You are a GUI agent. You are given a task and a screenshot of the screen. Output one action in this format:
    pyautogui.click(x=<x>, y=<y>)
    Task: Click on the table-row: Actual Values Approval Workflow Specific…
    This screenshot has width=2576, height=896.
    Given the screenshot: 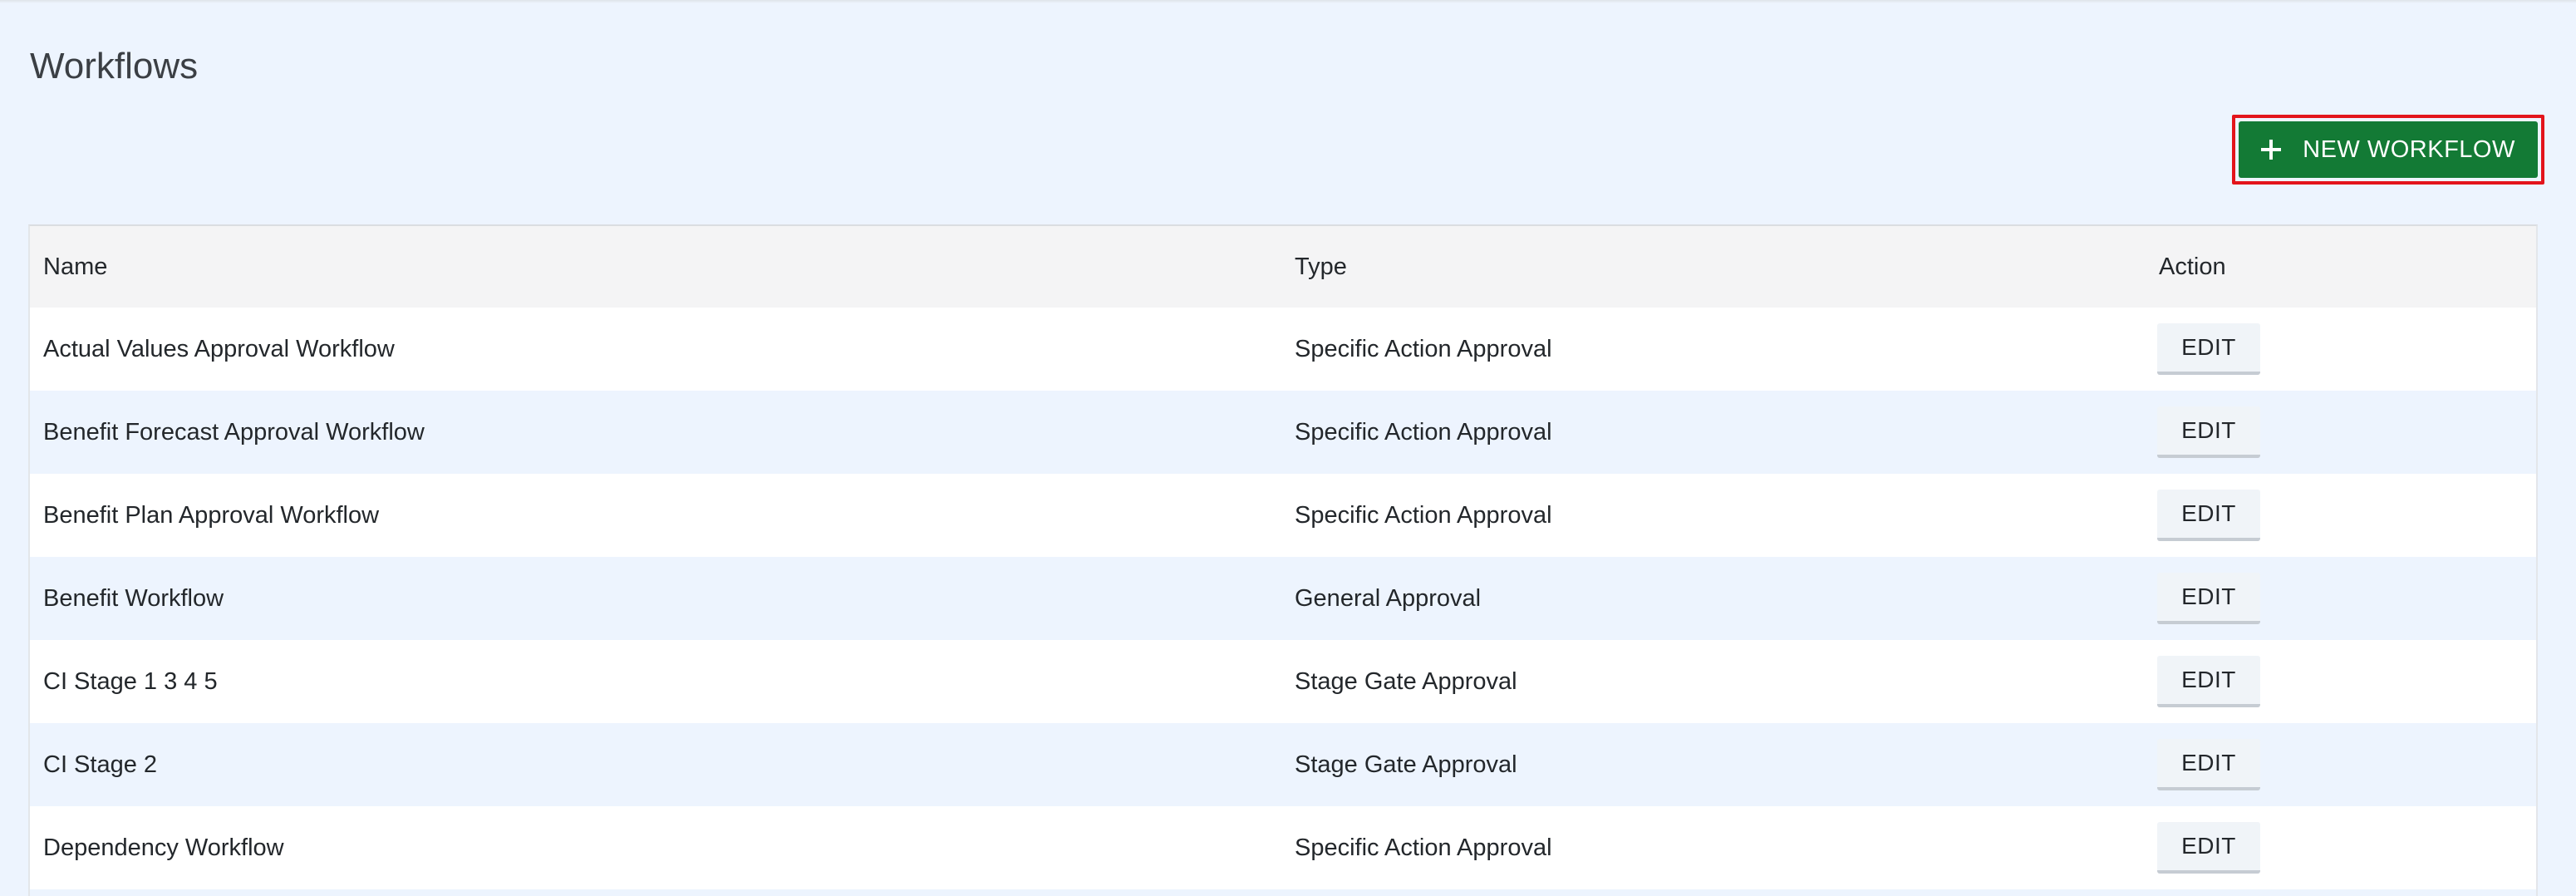 What is the action you would take?
    pyautogui.click(x=1283, y=349)
    